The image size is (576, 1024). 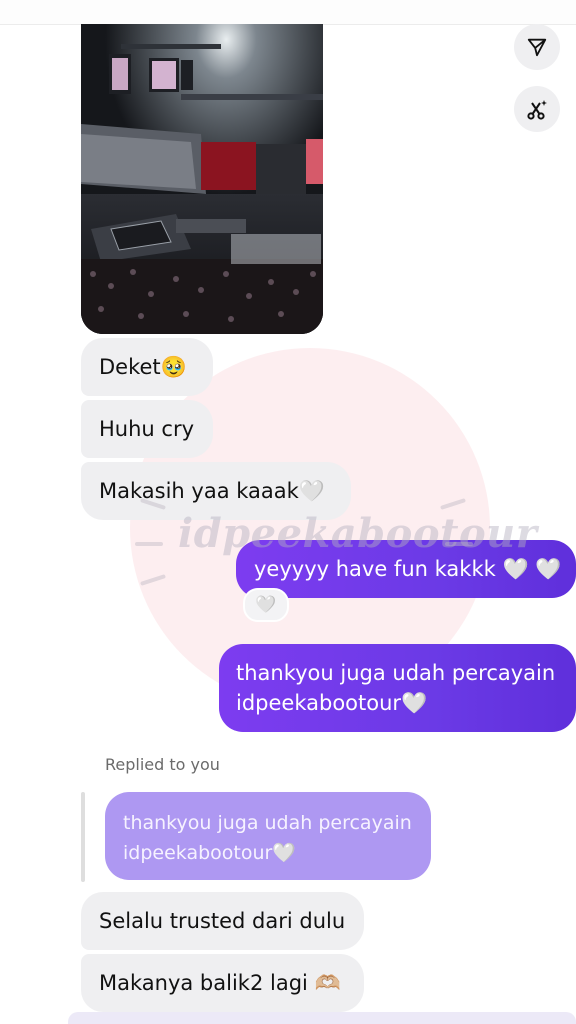 I want to click on heart-reaction-icon: 🤍, so click(x=266, y=605).